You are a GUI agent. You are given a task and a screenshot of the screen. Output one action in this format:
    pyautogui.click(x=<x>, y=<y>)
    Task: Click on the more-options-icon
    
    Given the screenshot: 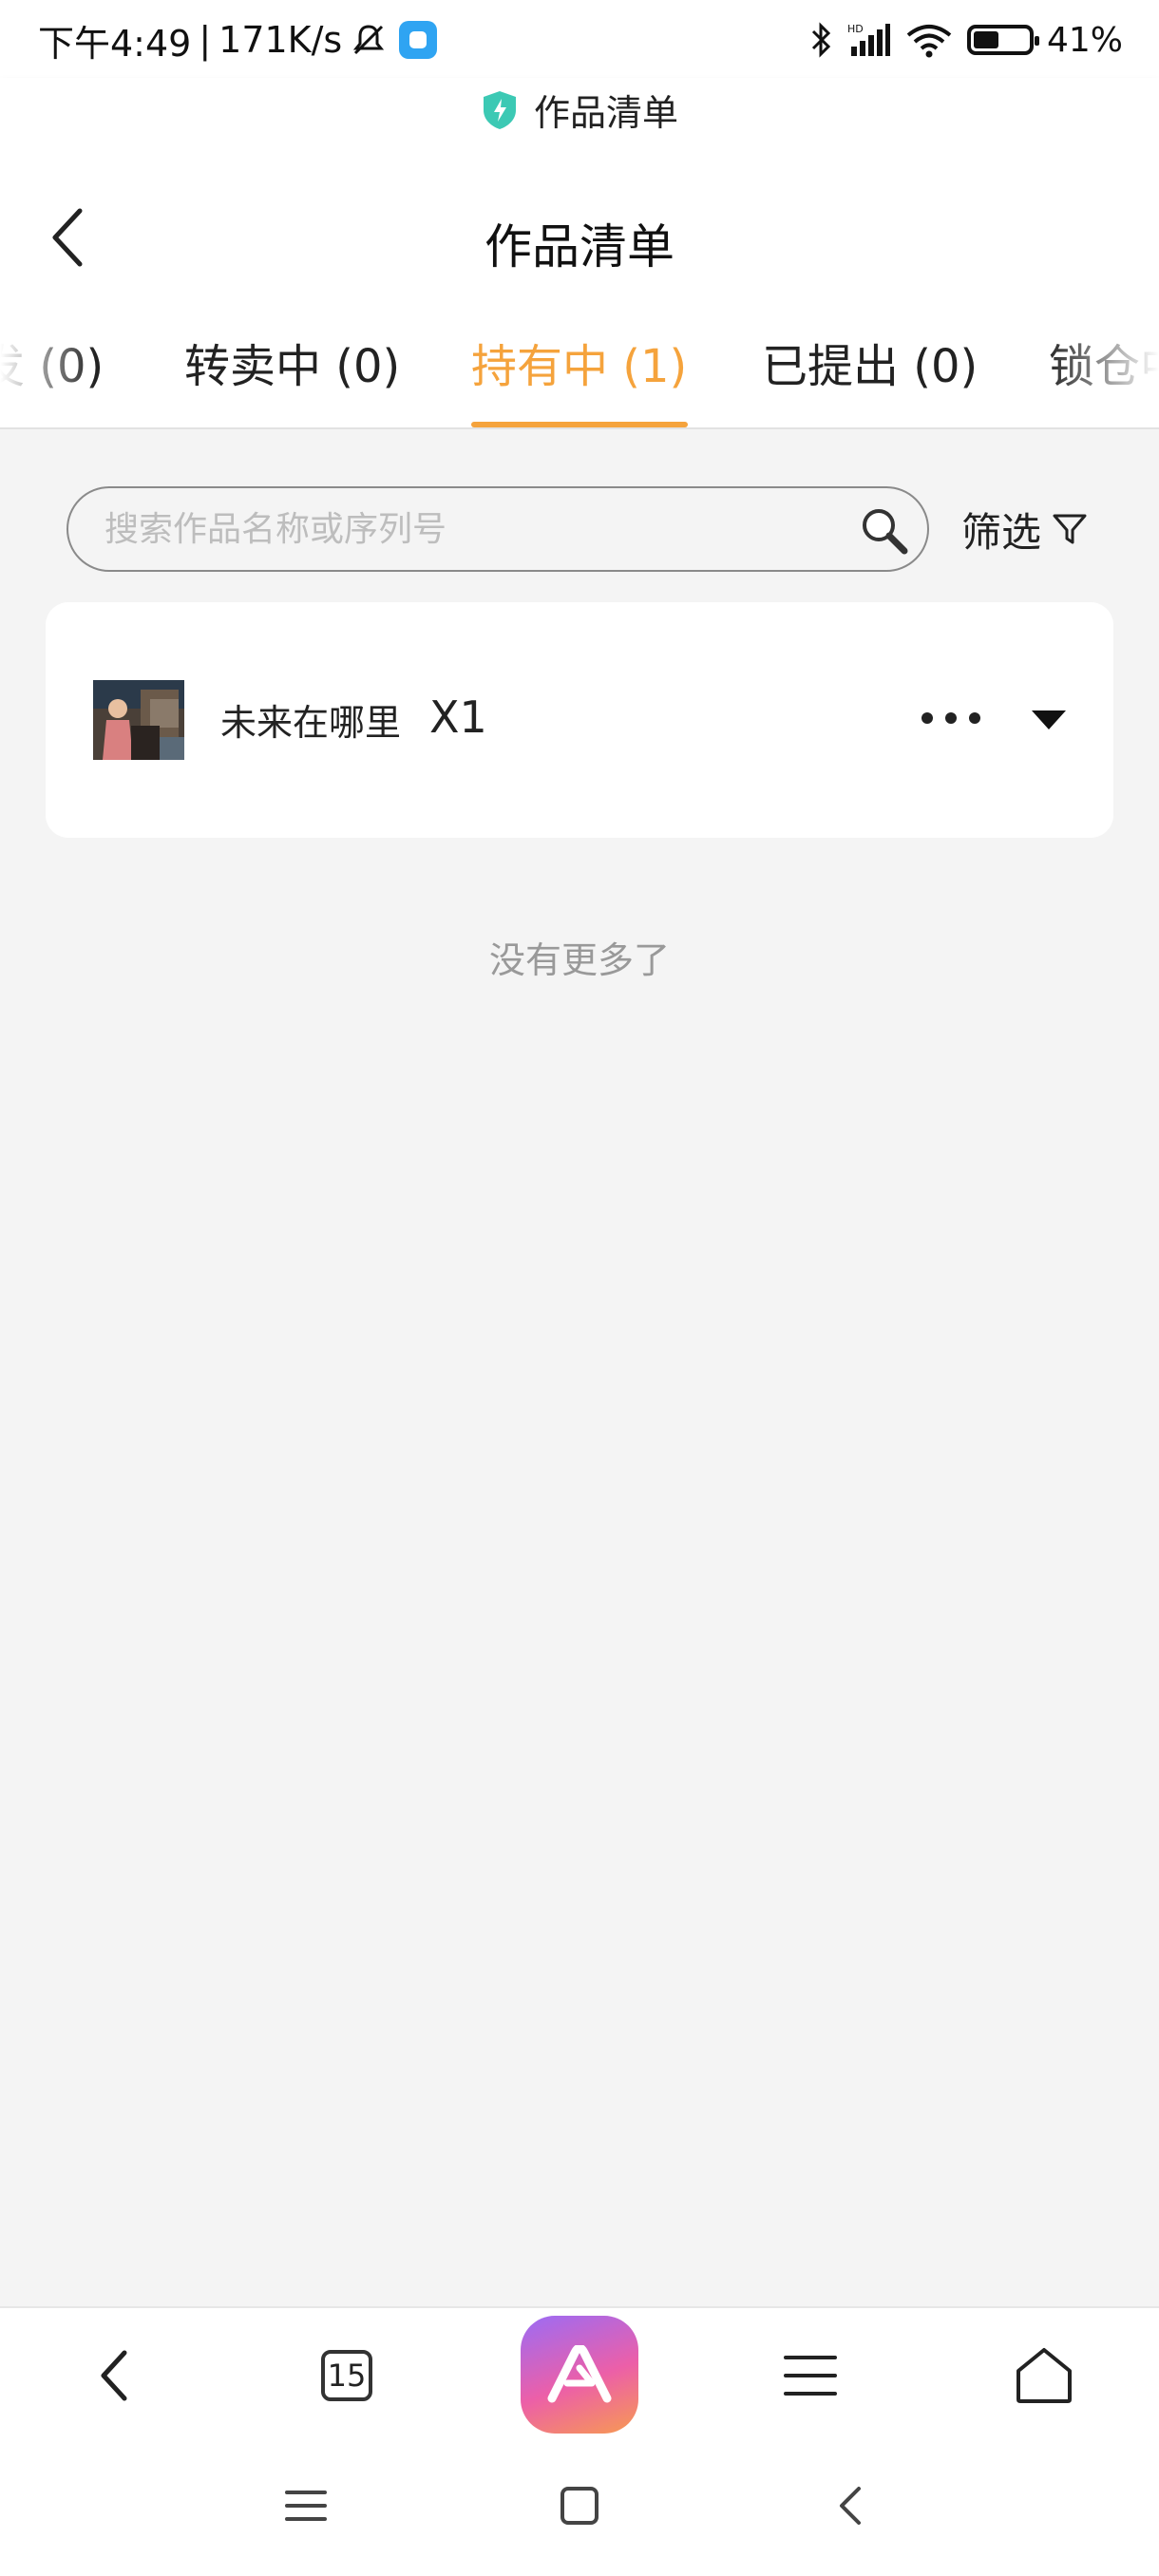 What is the action you would take?
    pyautogui.click(x=951, y=718)
    